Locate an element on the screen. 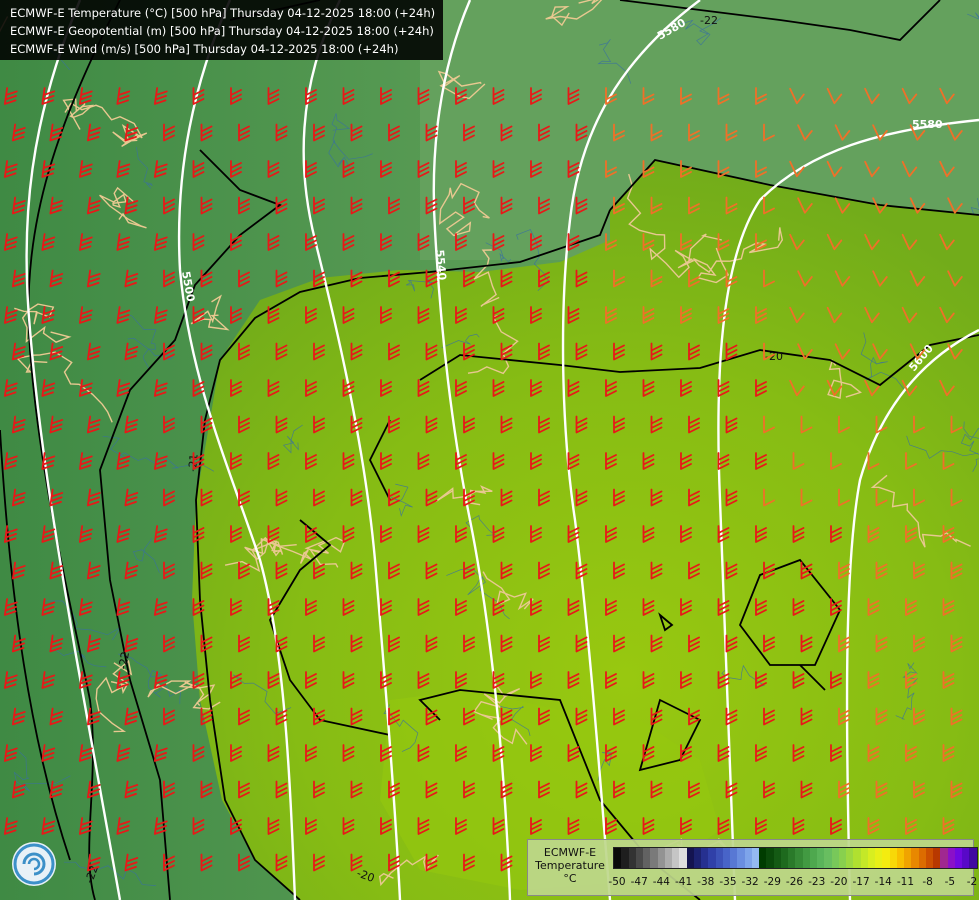 This screenshot has width=979, height=900. temperature-label-north: -22 is located at coordinates (709, 20).